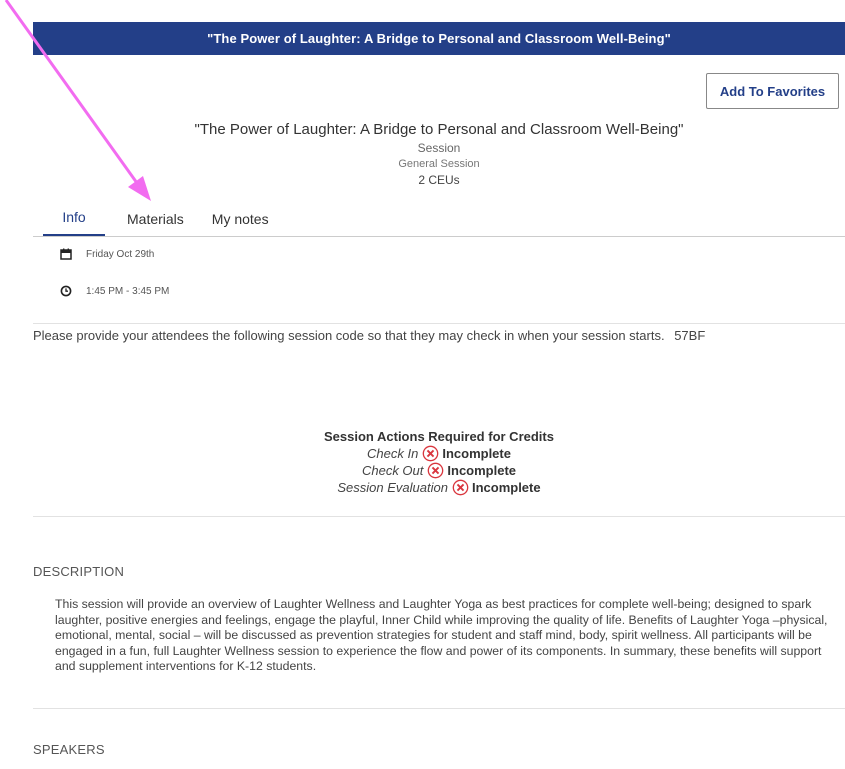 This screenshot has height=769, width=845. Describe the element at coordinates (772, 91) in the screenshot. I see `add-to-favorites-button: Add To Favorites` at that location.